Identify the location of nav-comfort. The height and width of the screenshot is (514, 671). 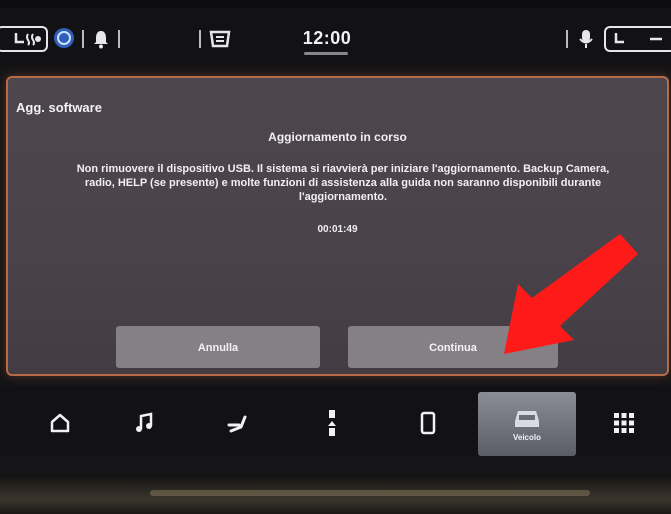
(238, 423).